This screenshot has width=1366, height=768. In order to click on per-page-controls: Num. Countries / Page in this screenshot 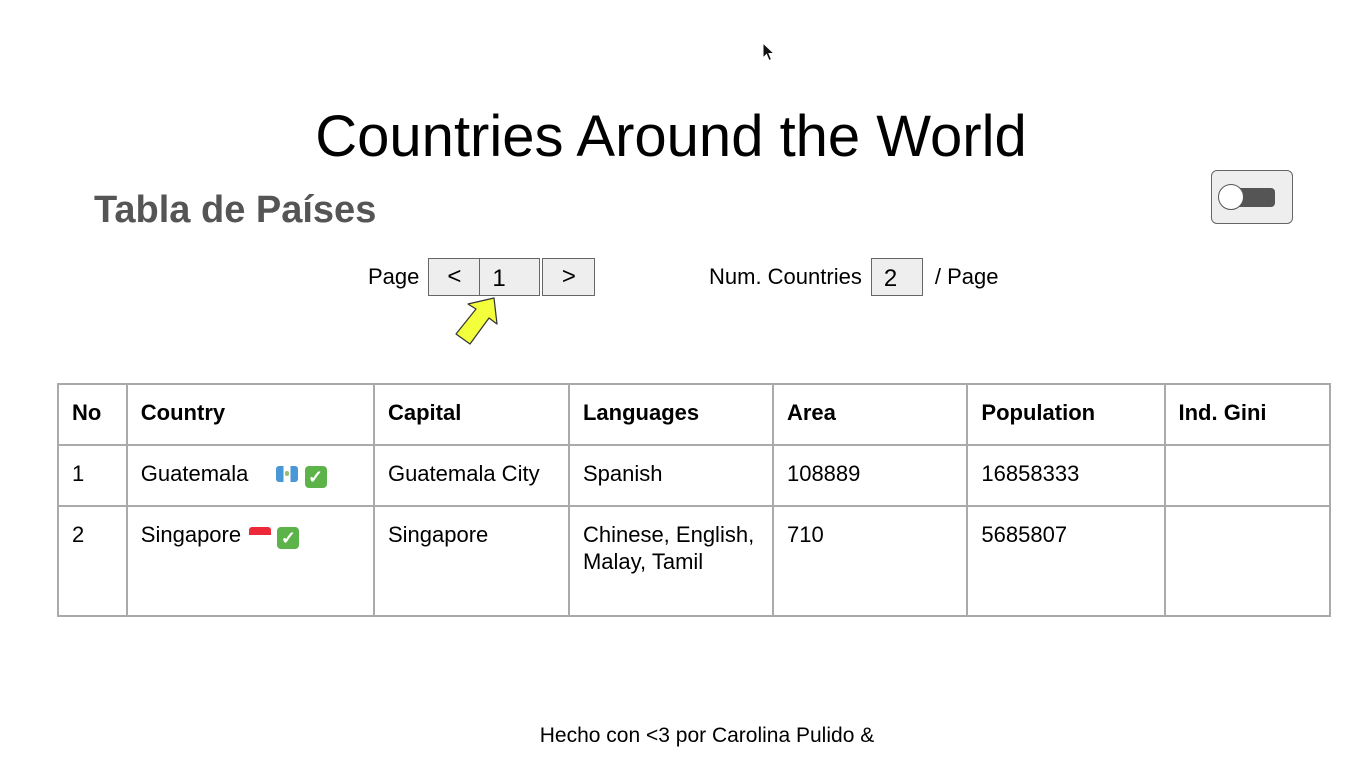, I will do `click(853, 277)`.